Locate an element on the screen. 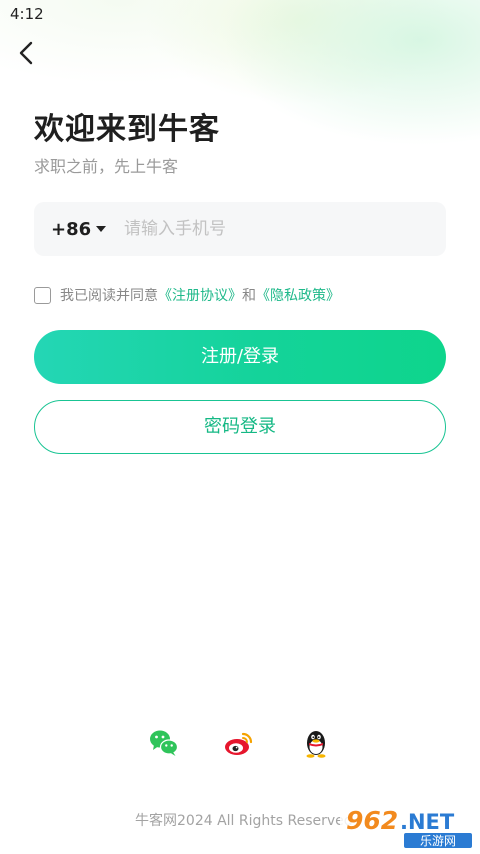  qq-icon is located at coordinates (316, 744).